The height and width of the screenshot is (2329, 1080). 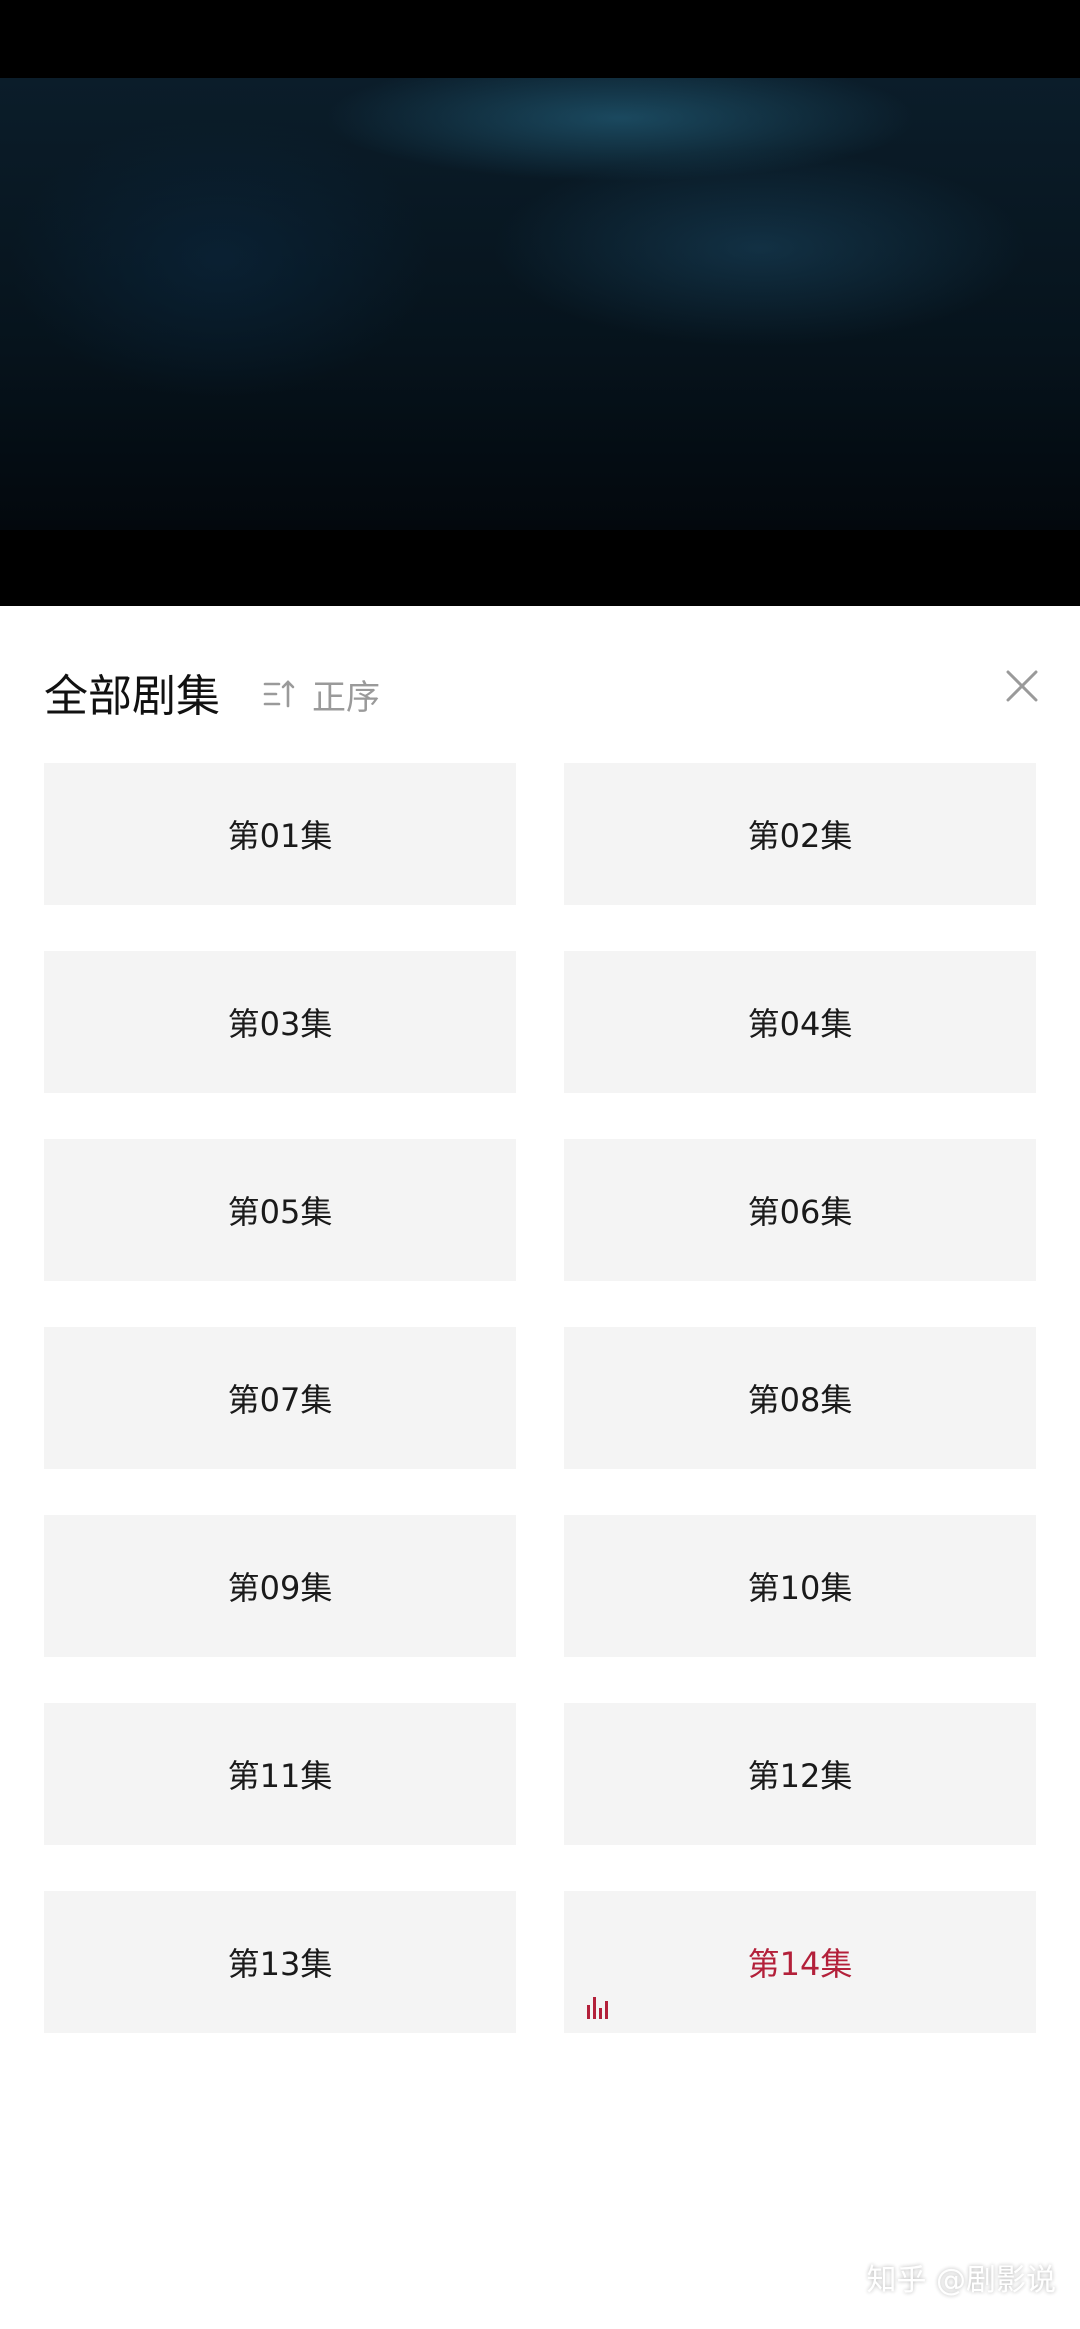 I want to click on episode-label: 第11集, so click(x=280, y=1776).